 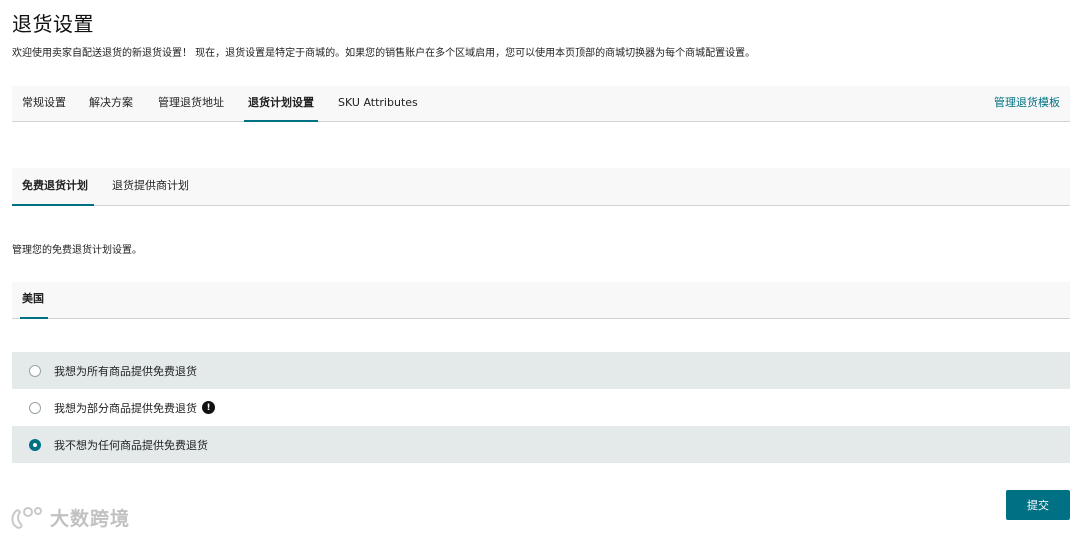 What do you see at coordinates (541, 300) in the screenshot?
I see `region-tab-bar: 美国` at bounding box center [541, 300].